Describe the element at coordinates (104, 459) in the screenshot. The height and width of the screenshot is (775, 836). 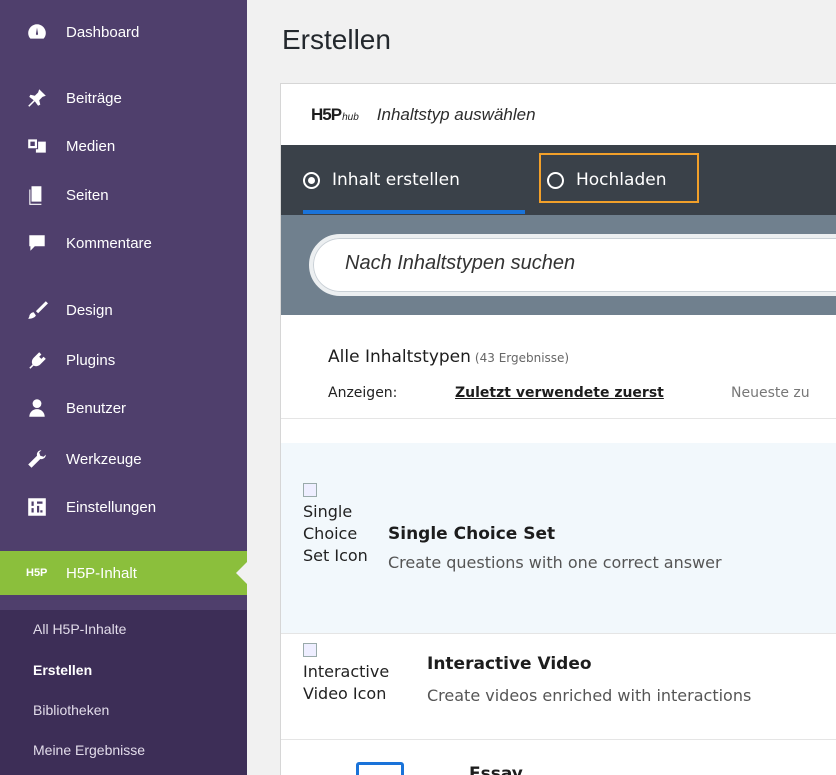
I see `menu-label: Werkzeuge` at that location.